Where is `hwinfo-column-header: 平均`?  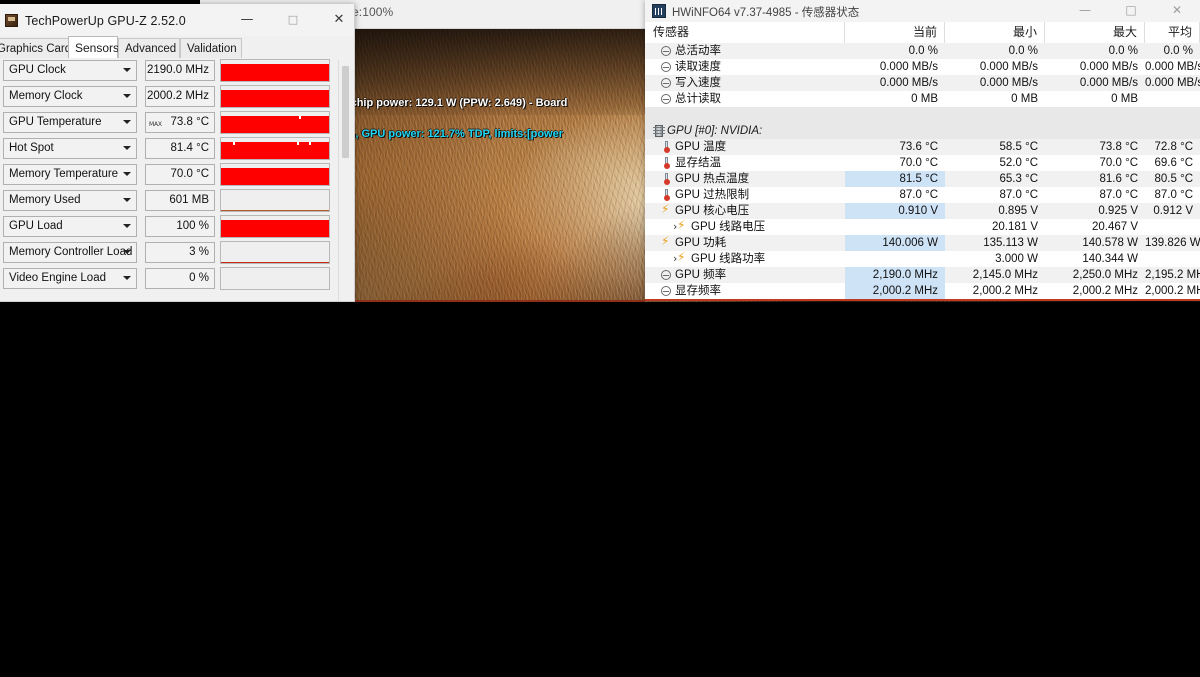 hwinfo-column-header: 平均 is located at coordinates (1172, 32).